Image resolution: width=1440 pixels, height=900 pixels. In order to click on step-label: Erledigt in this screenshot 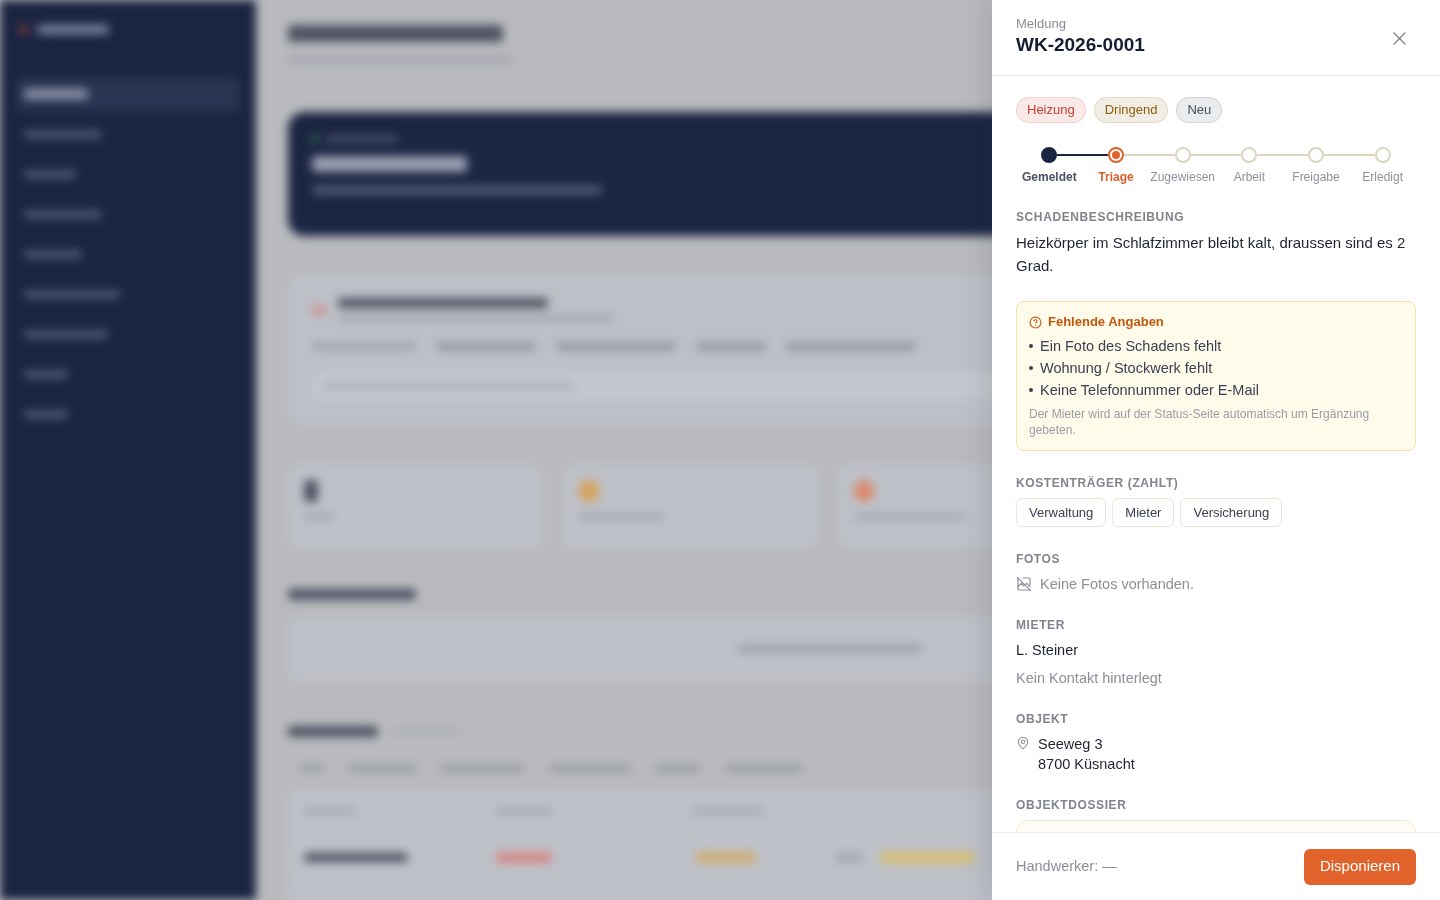, I will do `click(1382, 177)`.